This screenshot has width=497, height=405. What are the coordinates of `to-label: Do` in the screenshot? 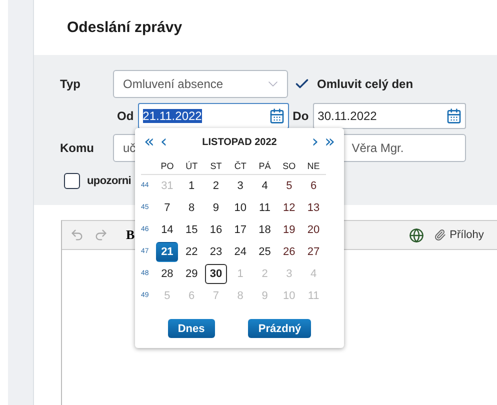 It's located at (300, 116).